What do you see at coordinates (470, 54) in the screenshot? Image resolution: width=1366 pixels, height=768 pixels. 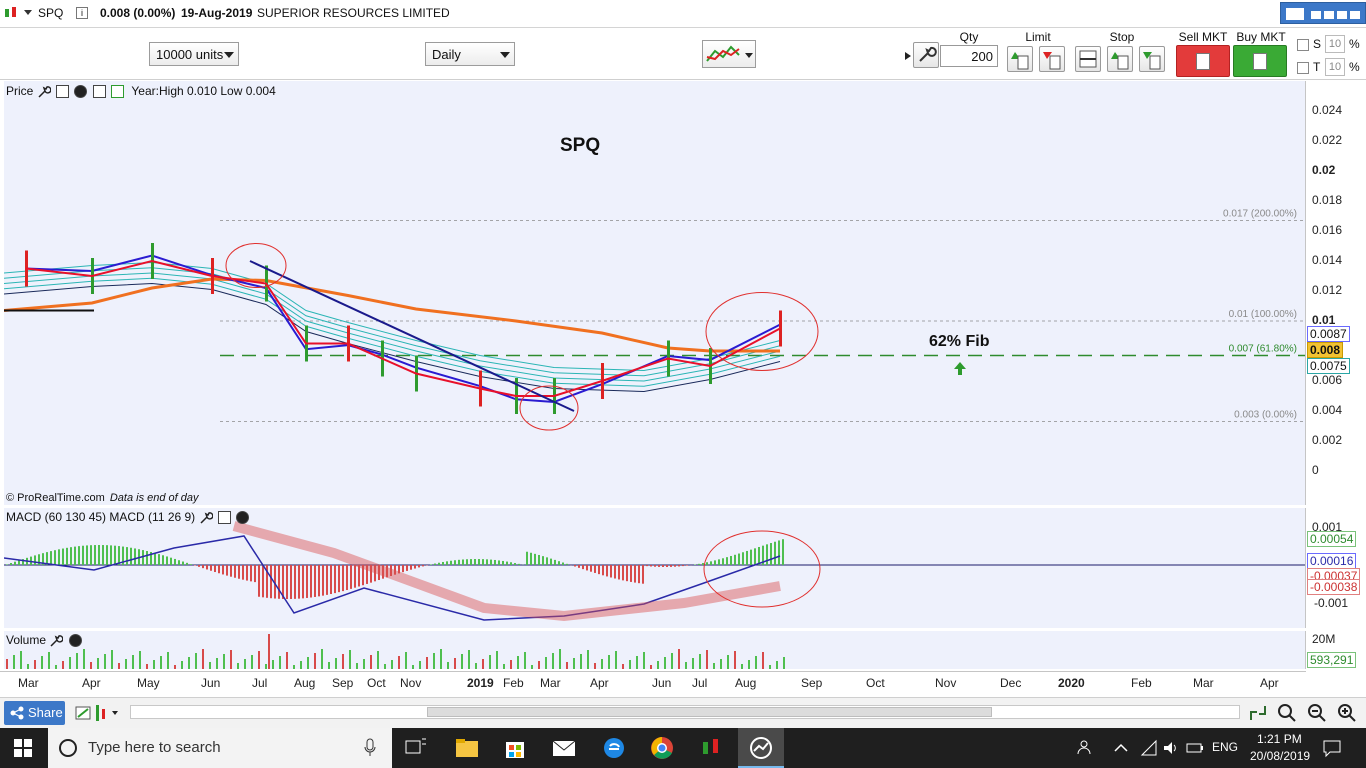 I see `interval-select: Daily` at bounding box center [470, 54].